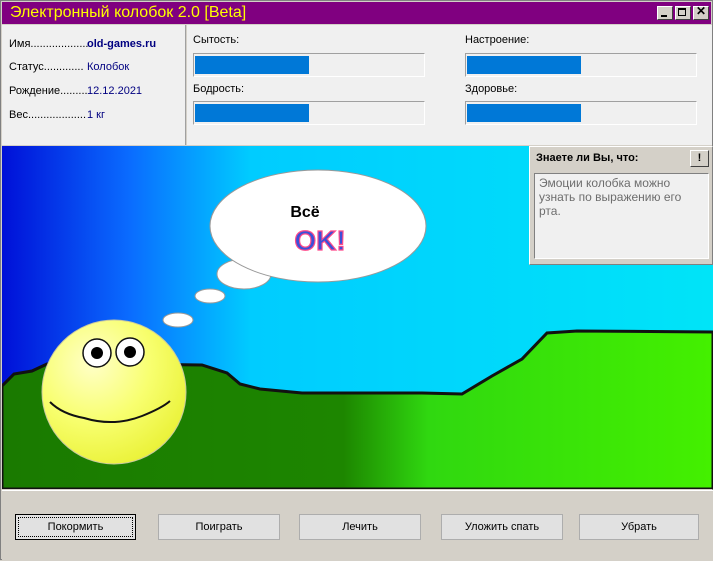 This screenshot has width=713, height=561. I want to click on info-value: 1 кг, so click(96, 115).